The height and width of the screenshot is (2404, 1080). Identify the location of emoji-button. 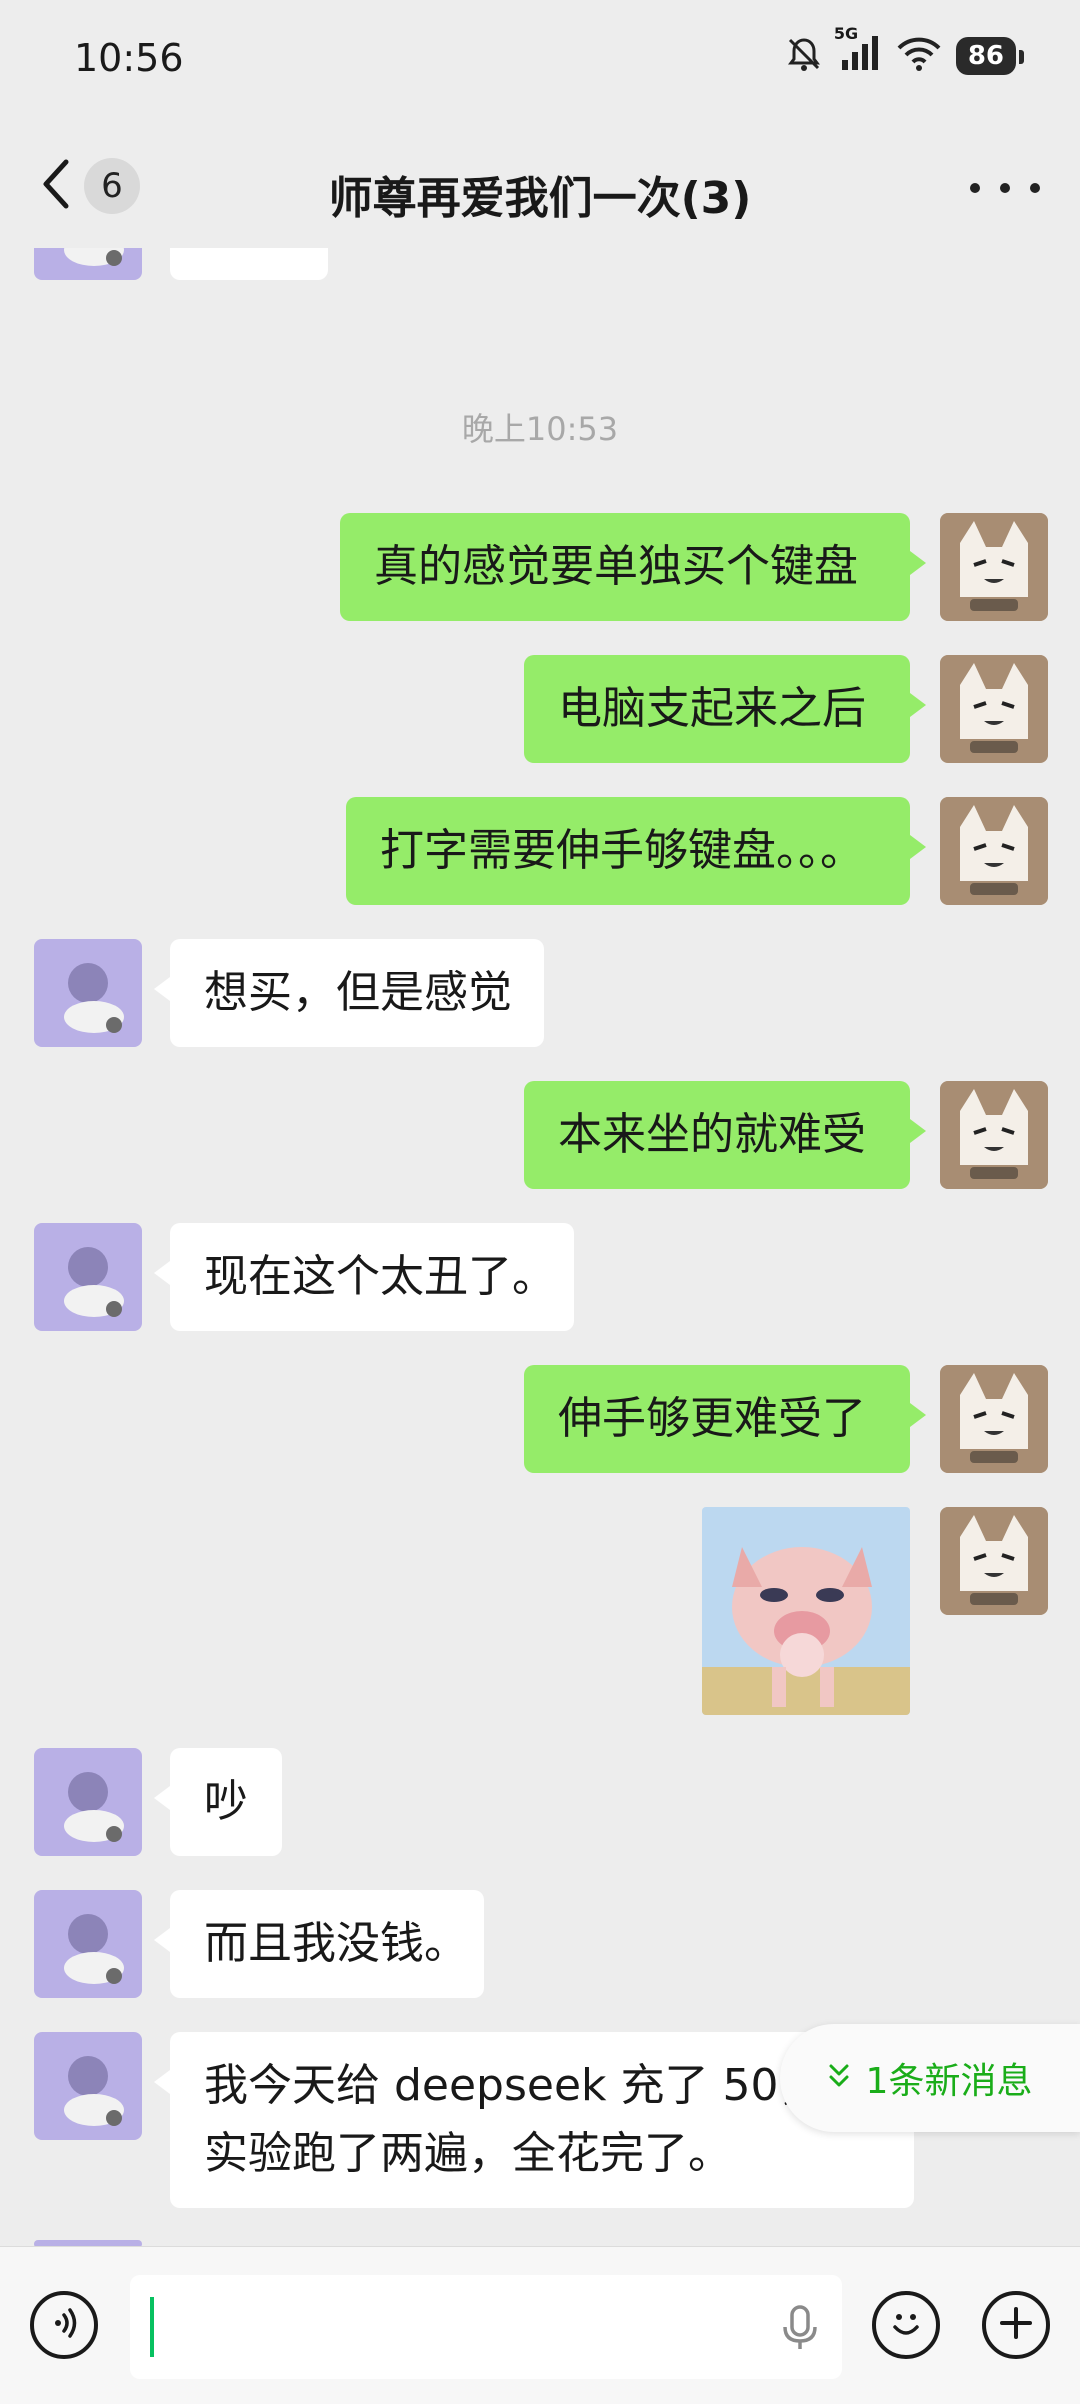
(906, 2325).